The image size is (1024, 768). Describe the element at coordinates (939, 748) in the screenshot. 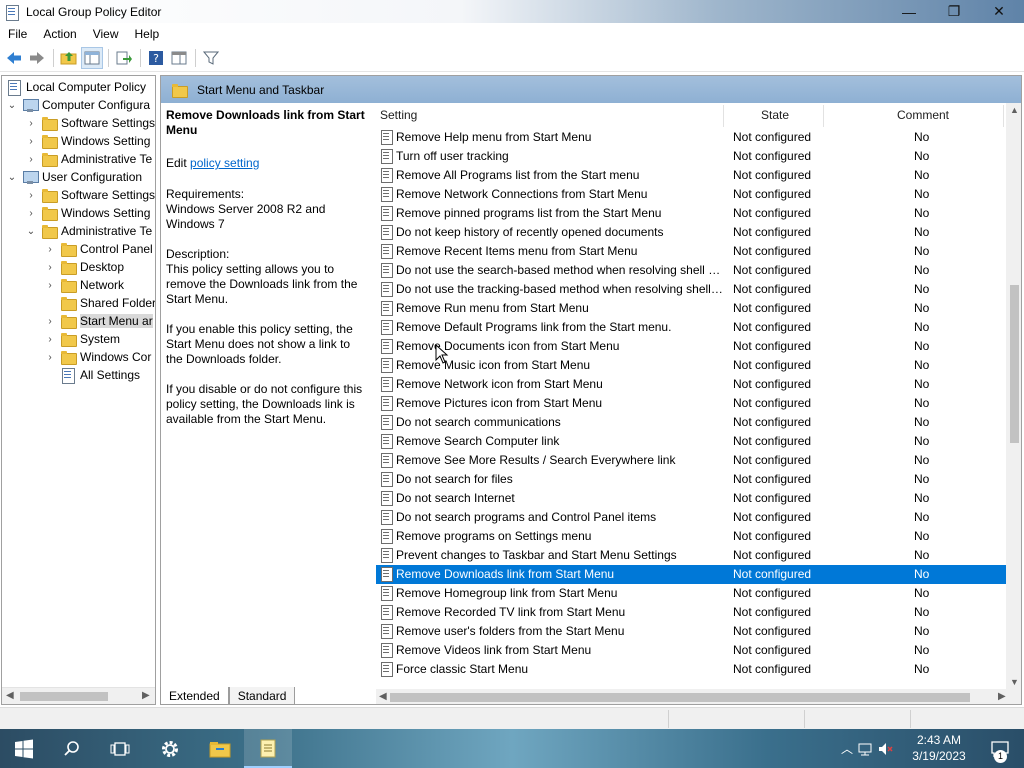

I see `clock: 2:43 AM 3/19/2023` at that location.